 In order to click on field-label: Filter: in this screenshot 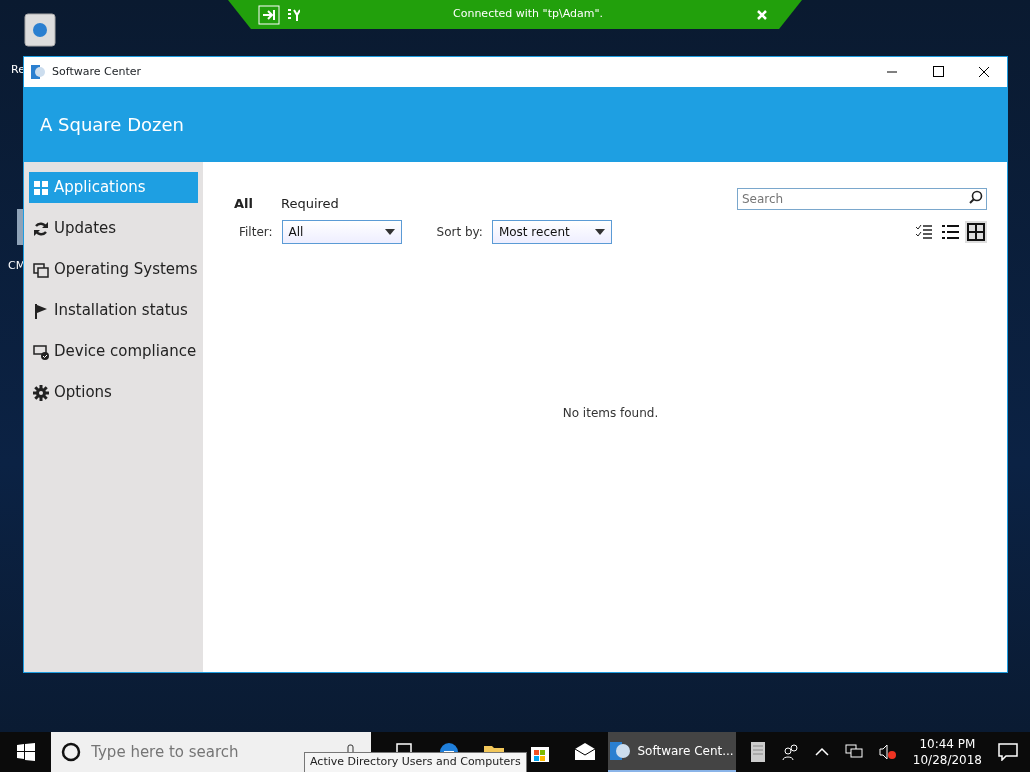, I will do `click(256, 232)`.